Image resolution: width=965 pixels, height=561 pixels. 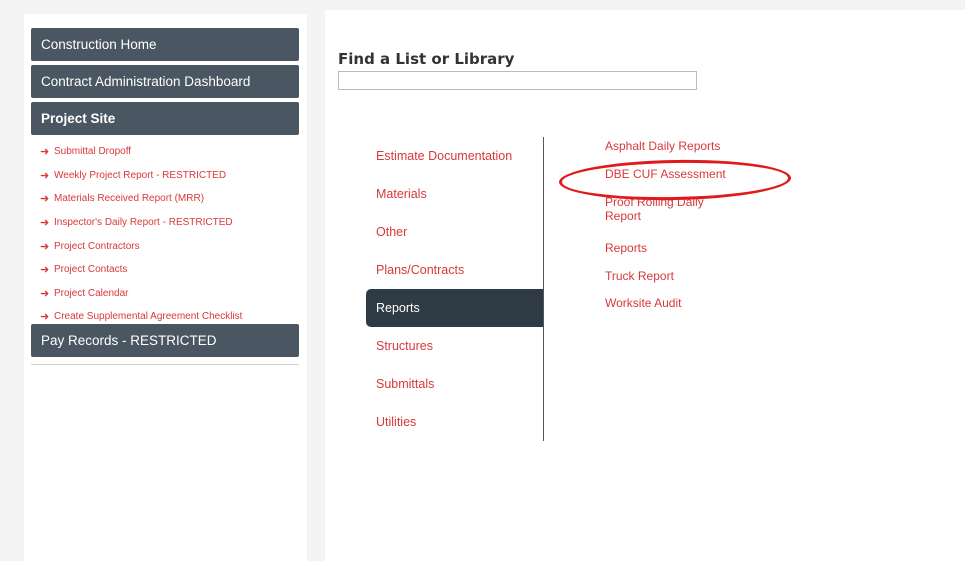 What do you see at coordinates (455, 232) in the screenshot?
I see `category-other: Other` at bounding box center [455, 232].